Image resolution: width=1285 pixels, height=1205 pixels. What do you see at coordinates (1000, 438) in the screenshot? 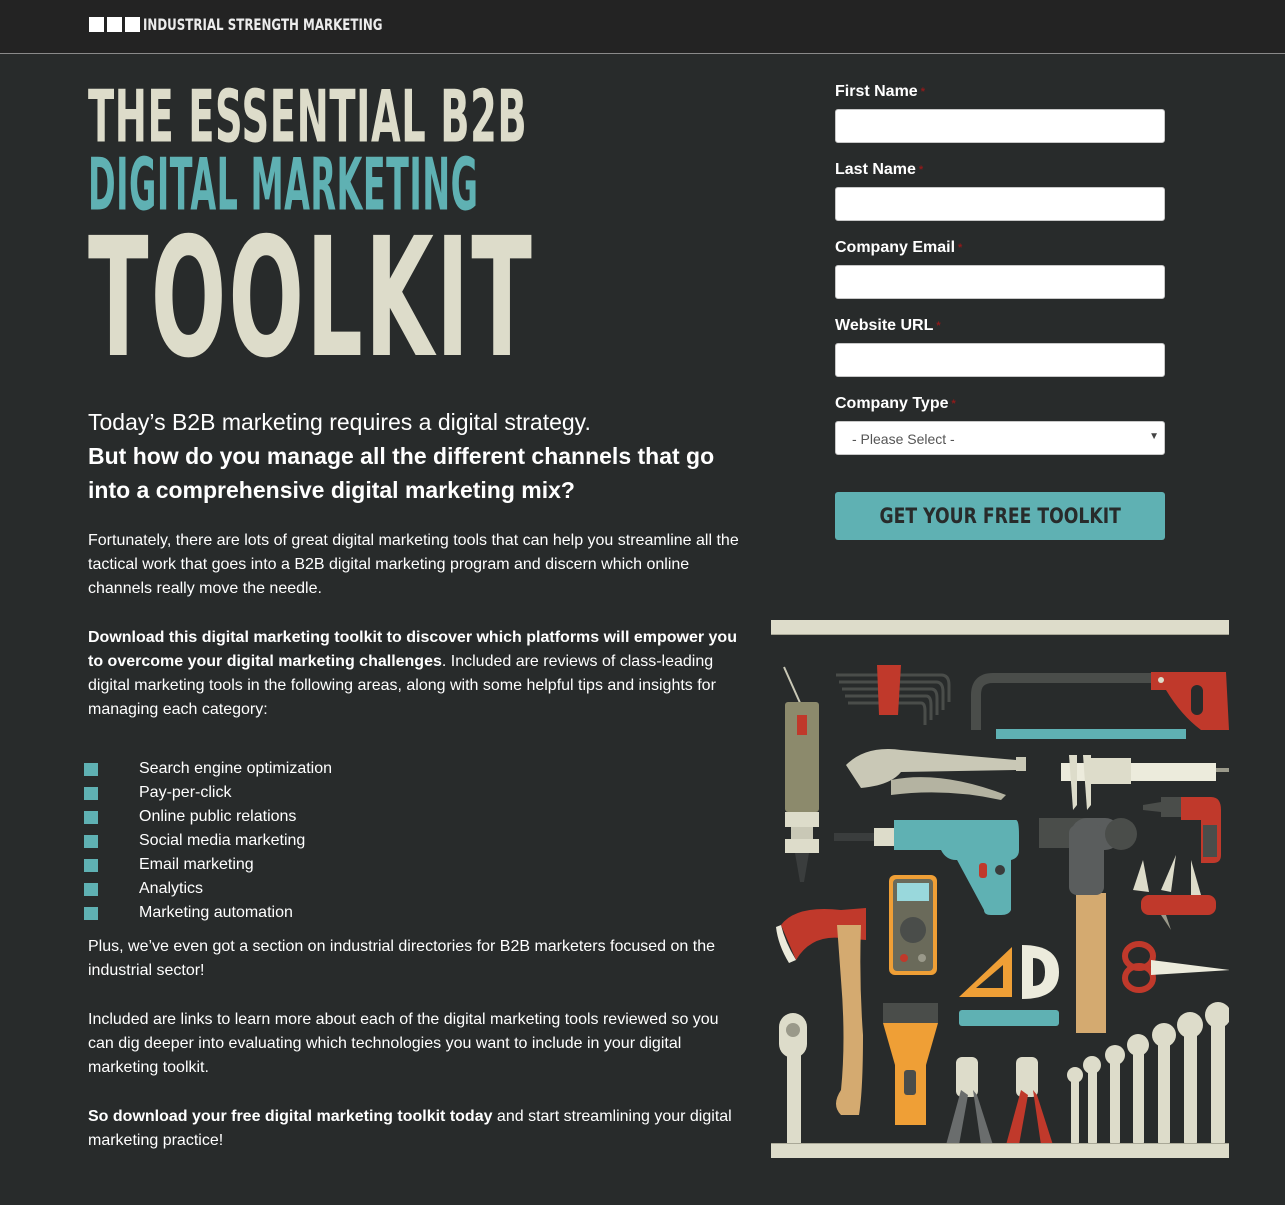
I see `company-type-select: - Please Select - ▼` at bounding box center [1000, 438].